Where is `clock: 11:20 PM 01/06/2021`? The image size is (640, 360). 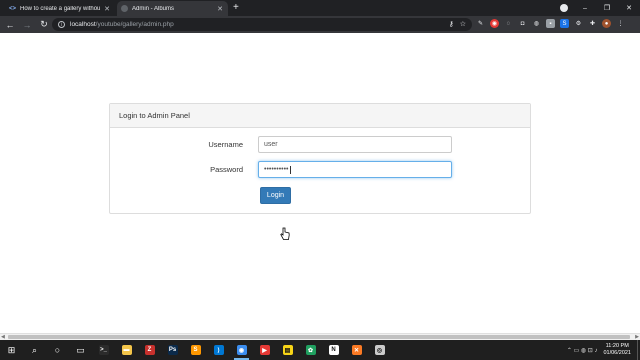
clock: 11:20 PM 01/06/2021 is located at coordinates (617, 350).